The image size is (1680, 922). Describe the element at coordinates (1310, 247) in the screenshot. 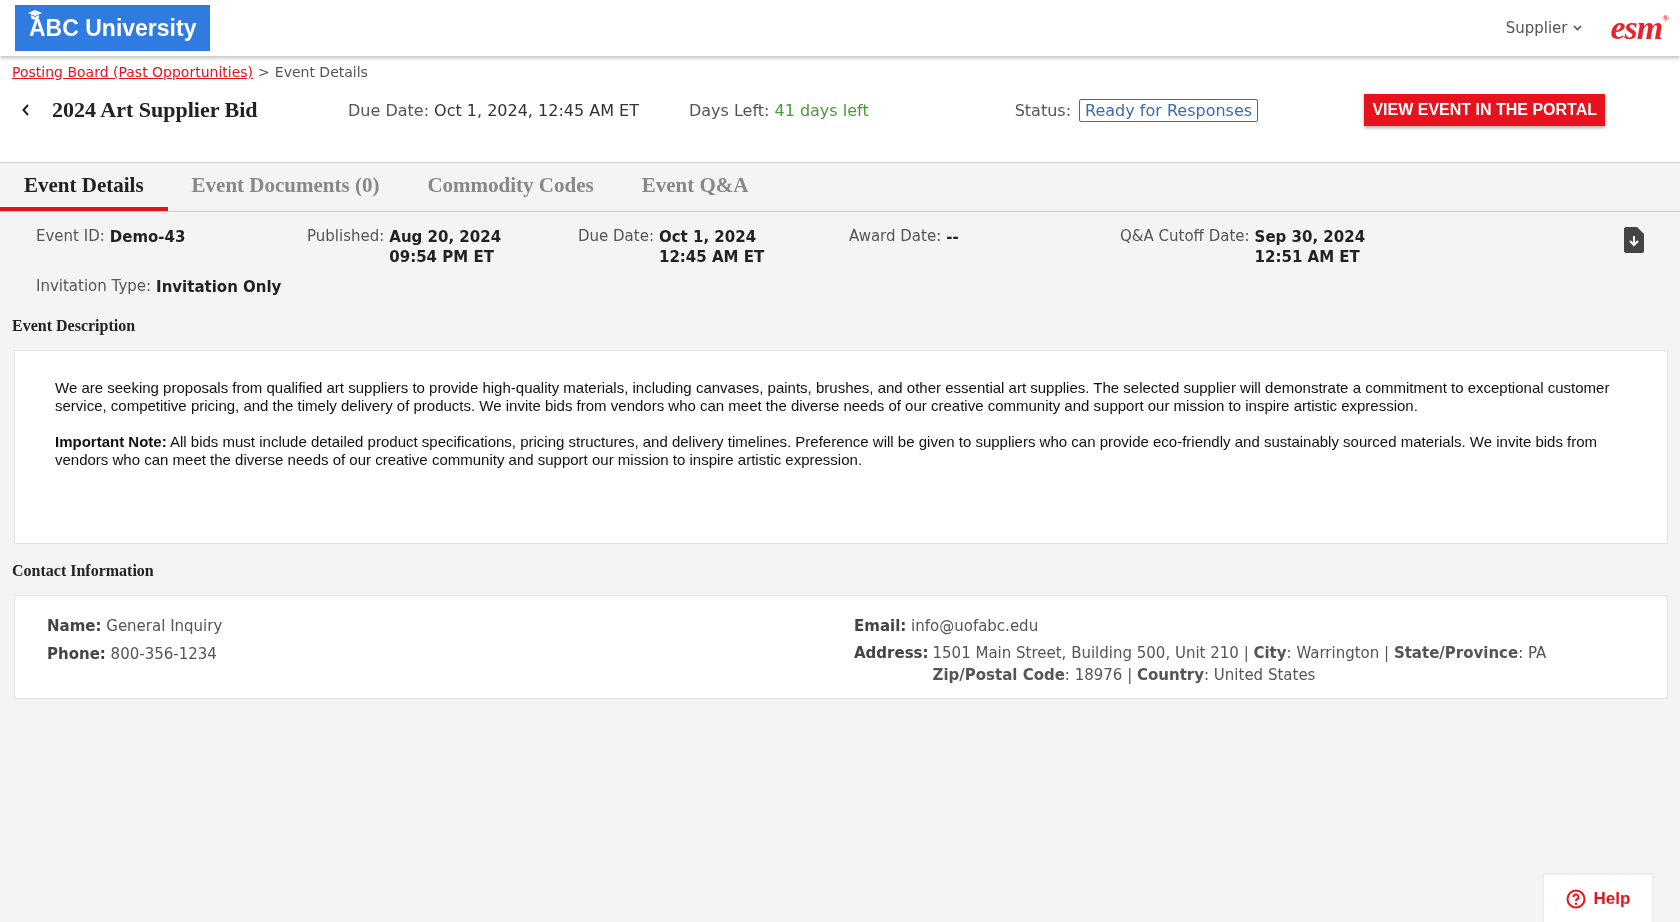

I see `field-value: Sep 30, 2024 12:51 AM ET` at that location.